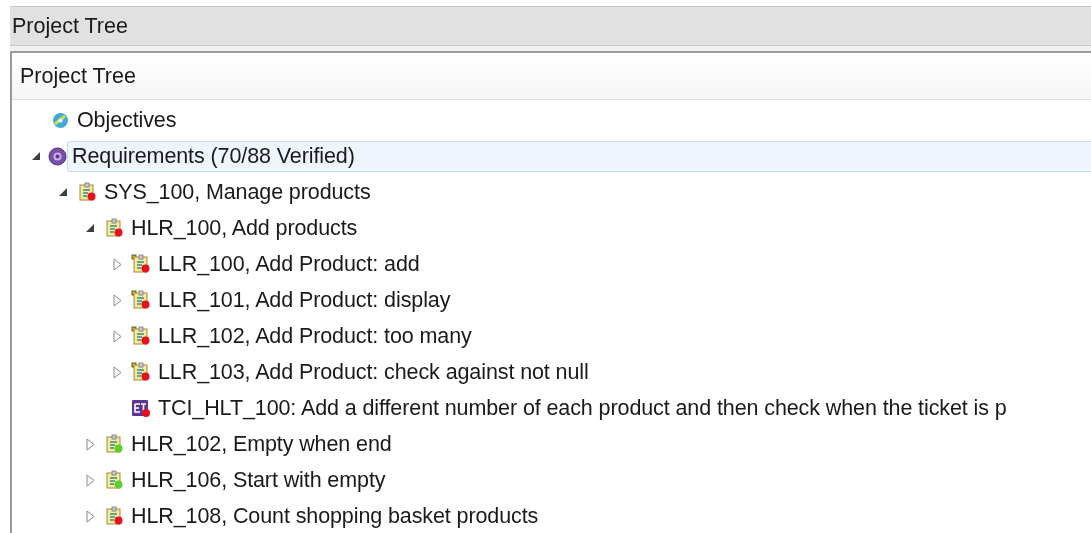 This screenshot has width=1091, height=533. Describe the element at coordinates (579, 156) in the screenshot. I see `tree-item: Requirements (70/88 Verified)` at that location.